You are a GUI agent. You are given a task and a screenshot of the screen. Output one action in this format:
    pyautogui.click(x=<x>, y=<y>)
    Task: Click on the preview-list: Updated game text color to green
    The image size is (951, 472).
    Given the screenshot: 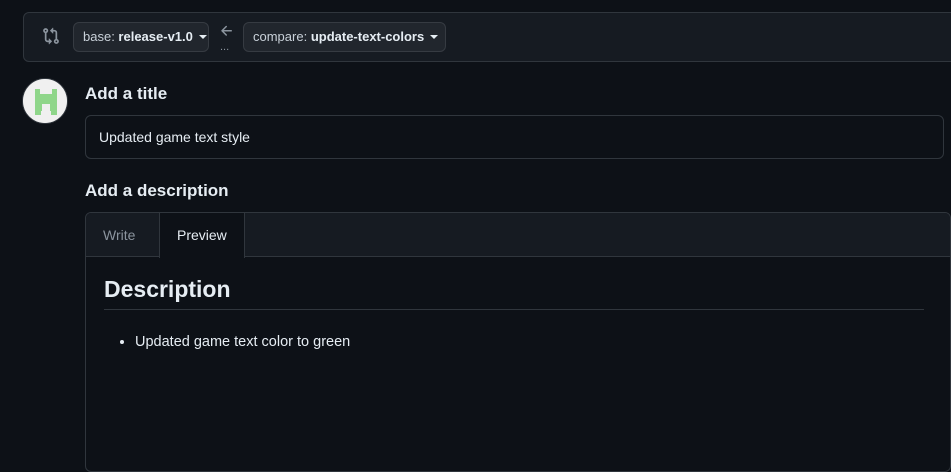 What is the action you would take?
    pyautogui.click(x=514, y=342)
    